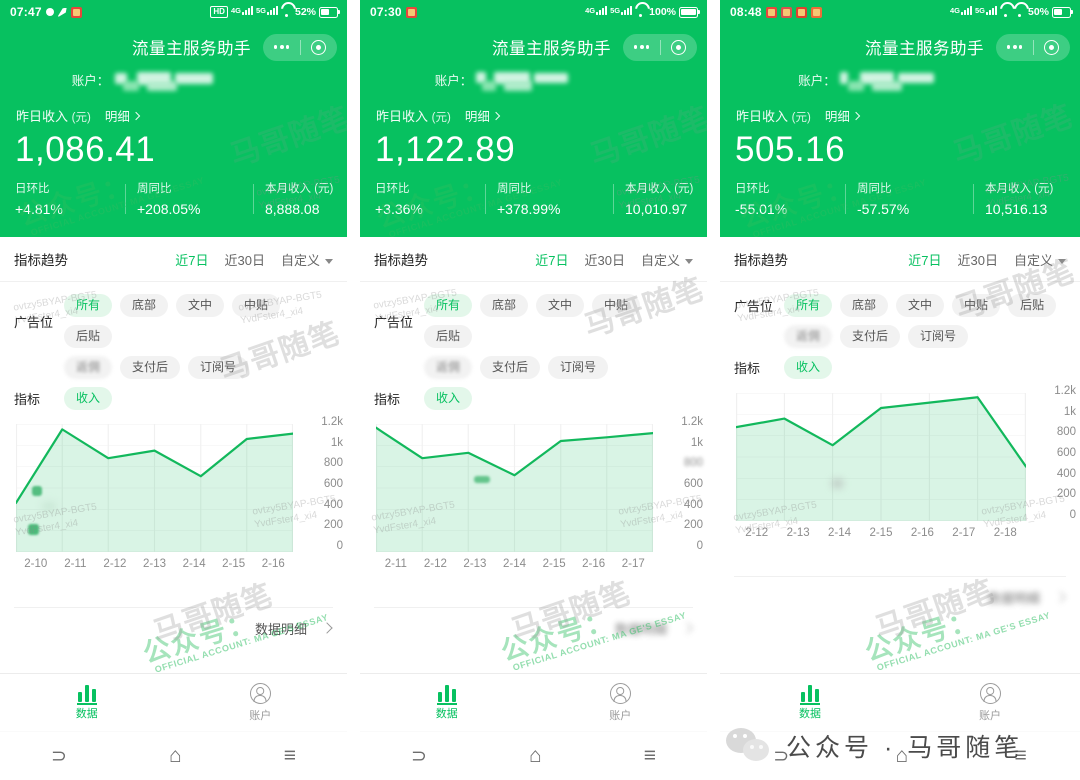 Image resolution: width=1080 pixels, height=780 pixels. What do you see at coordinates (883, 209) in the screenshot?
I see `stat-value: -57.57%` at bounding box center [883, 209].